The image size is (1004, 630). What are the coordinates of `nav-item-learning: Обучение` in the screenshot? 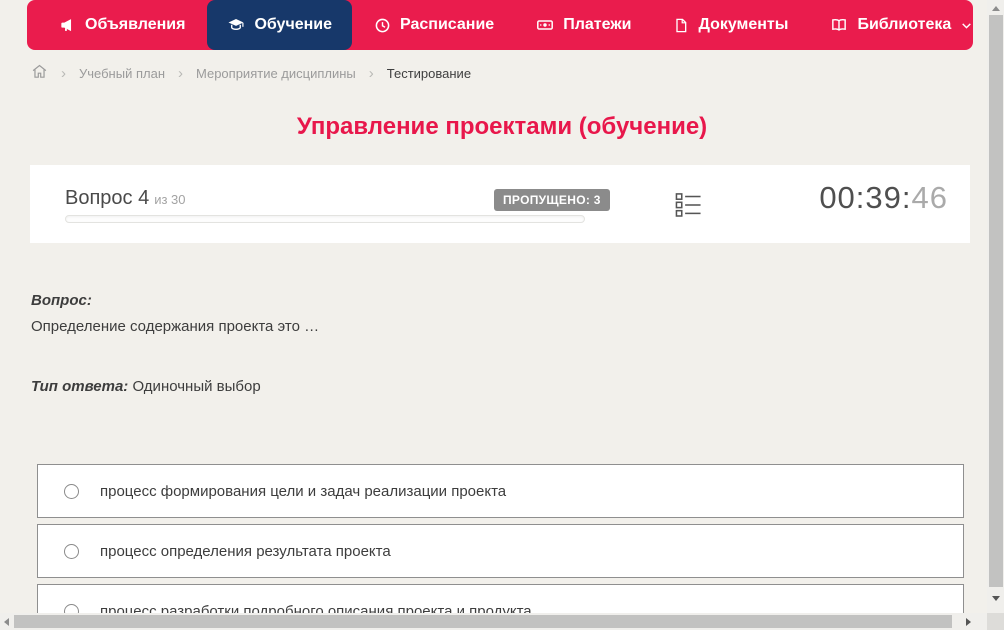 It's located at (280, 25).